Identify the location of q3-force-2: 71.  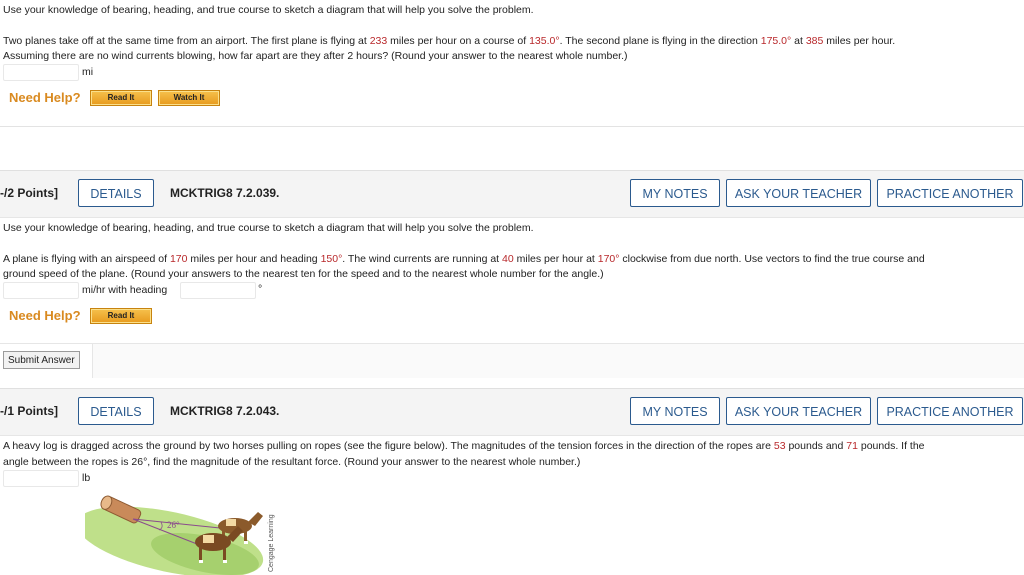
(852, 446).